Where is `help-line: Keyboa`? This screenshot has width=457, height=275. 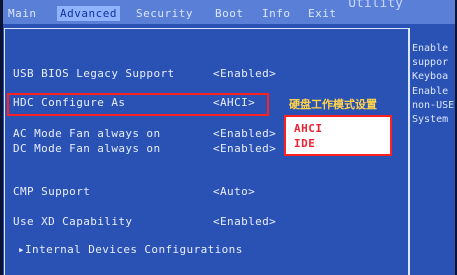
help-line: Keyboa is located at coordinates (430, 76).